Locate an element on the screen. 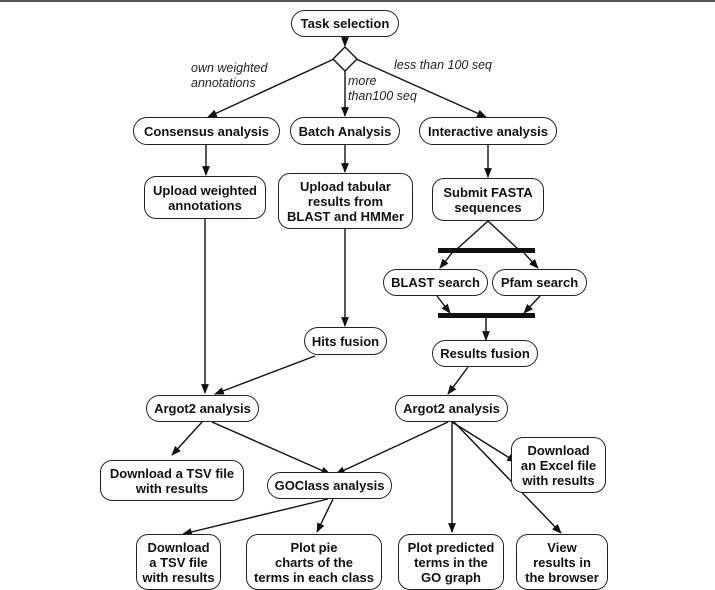 The width and height of the screenshot is (715, 590). node-consensus-analysis: Consensus analysis is located at coordinates (206, 131).